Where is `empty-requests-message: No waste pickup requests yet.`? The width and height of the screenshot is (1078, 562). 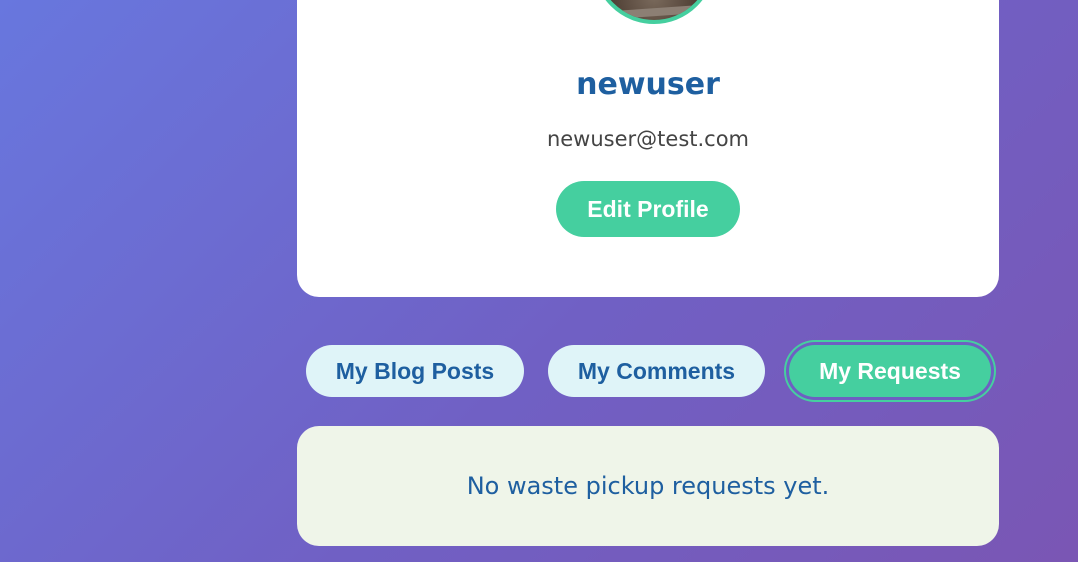
empty-requests-message: No waste pickup requests yet. is located at coordinates (648, 486).